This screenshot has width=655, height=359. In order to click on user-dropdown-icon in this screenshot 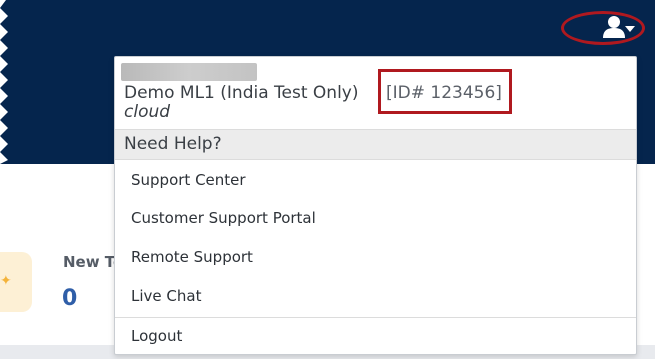, I will do `click(619, 27)`.